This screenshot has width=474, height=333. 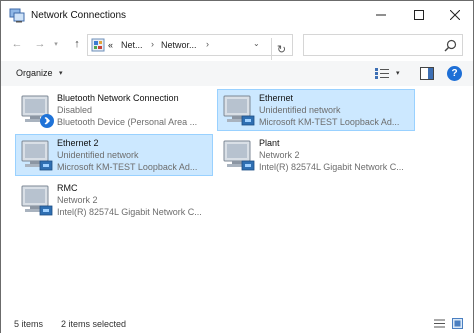 I want to click on title-bar: Network Connections, so click(x=237, y=15).